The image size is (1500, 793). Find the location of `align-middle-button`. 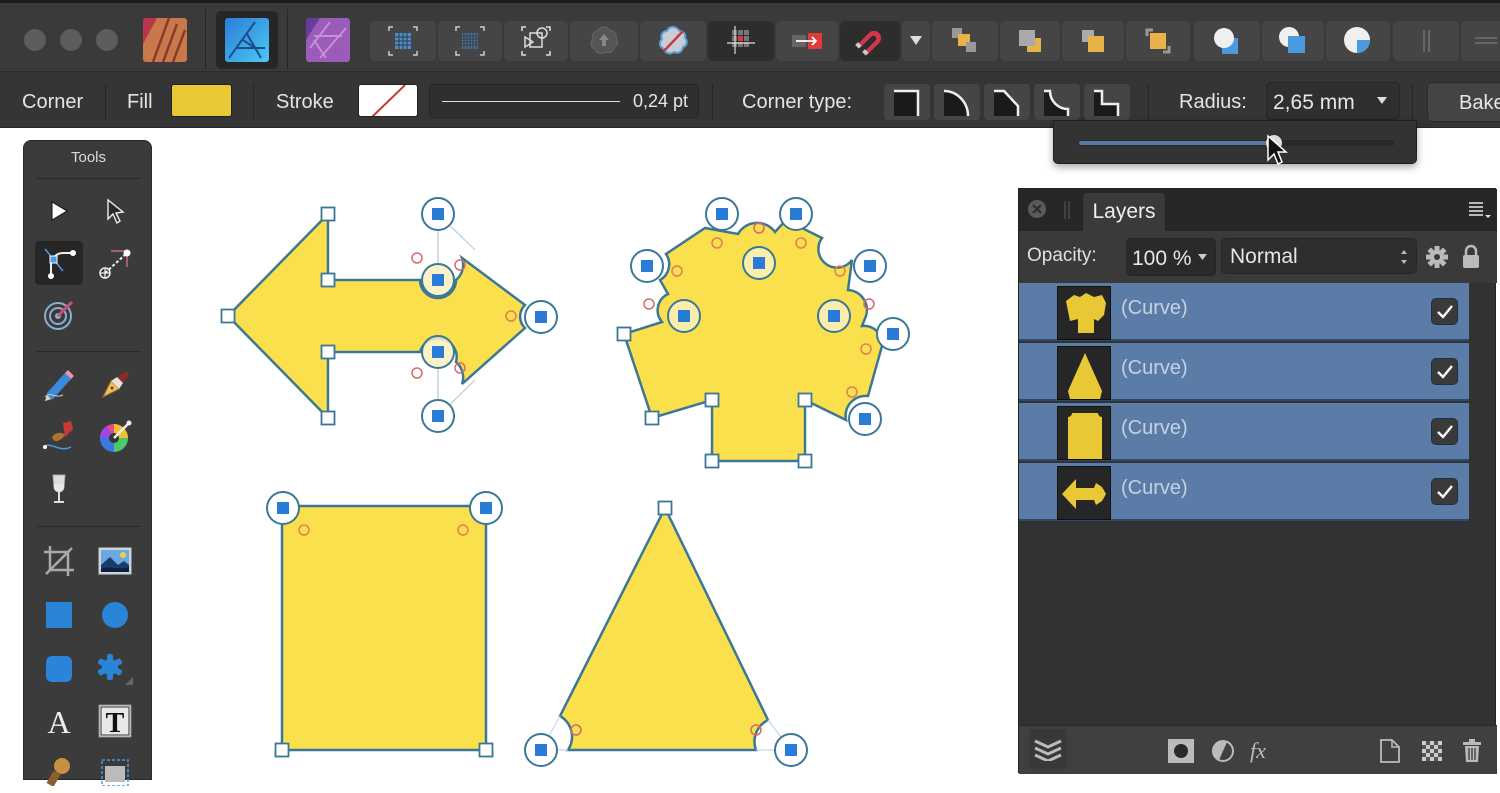

align-middle-button is located at coordinates (1480, 41).